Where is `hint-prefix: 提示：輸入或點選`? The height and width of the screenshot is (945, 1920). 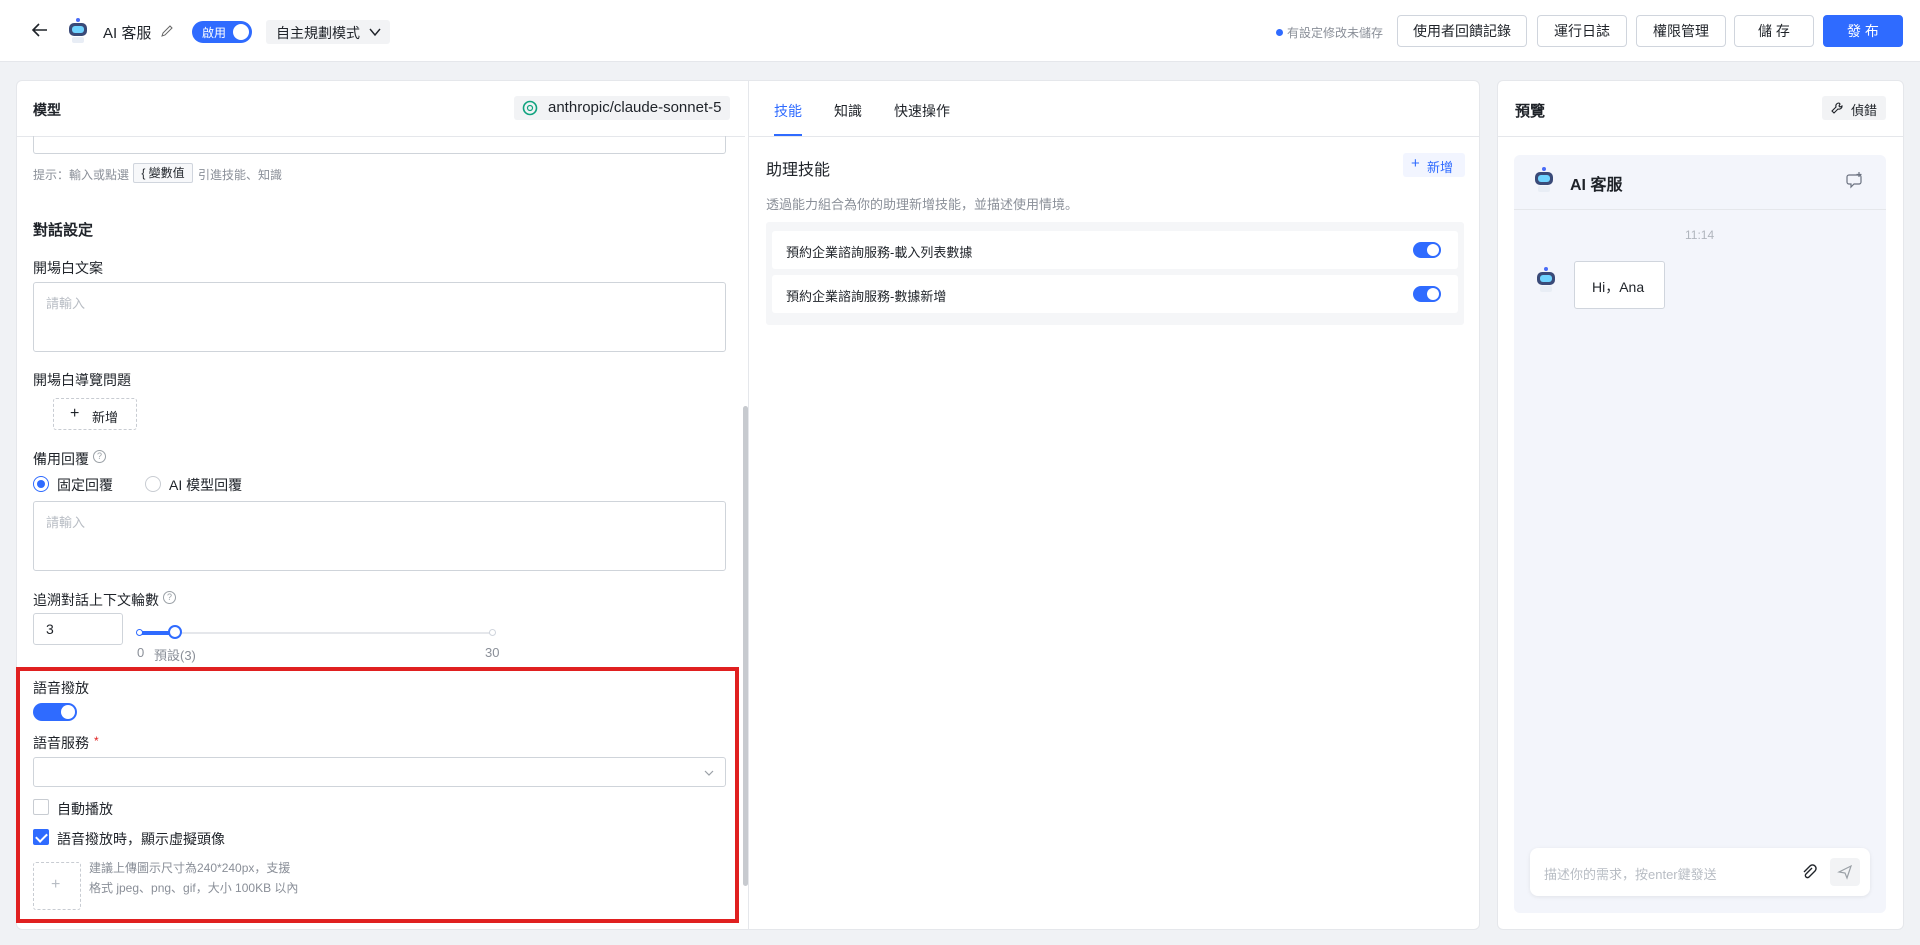
hint-prefix: 提示：輸入或點選 is located at coordinates (81, 175).